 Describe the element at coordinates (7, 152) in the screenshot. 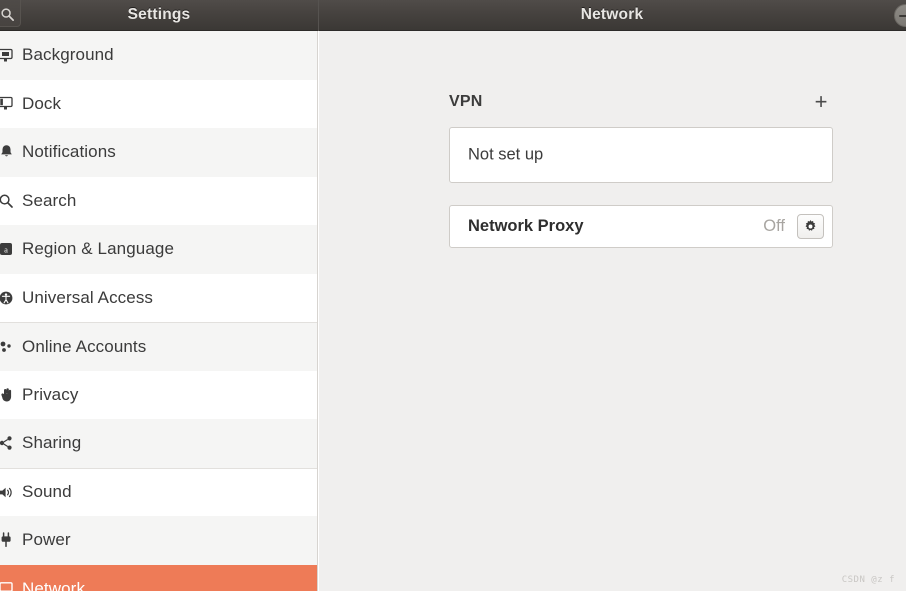

I see `bell-icon` at that location.